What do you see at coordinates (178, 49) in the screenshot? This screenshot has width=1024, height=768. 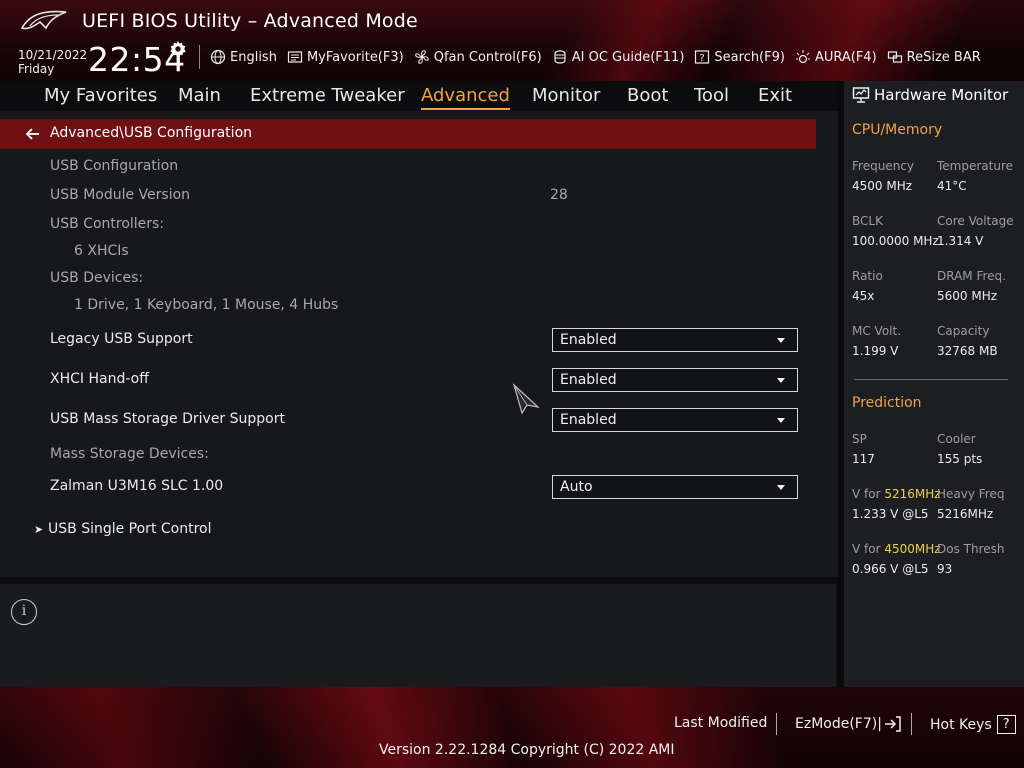 I see `gear-icon` at bounding box center [178, 49].